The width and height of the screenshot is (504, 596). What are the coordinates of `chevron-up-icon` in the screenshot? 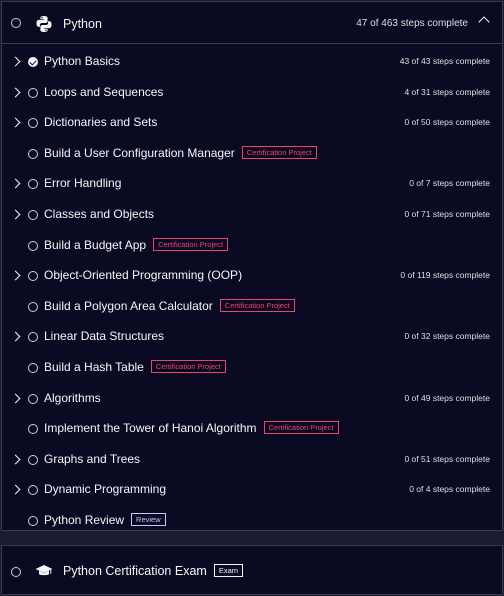 It's located at (484, 22).